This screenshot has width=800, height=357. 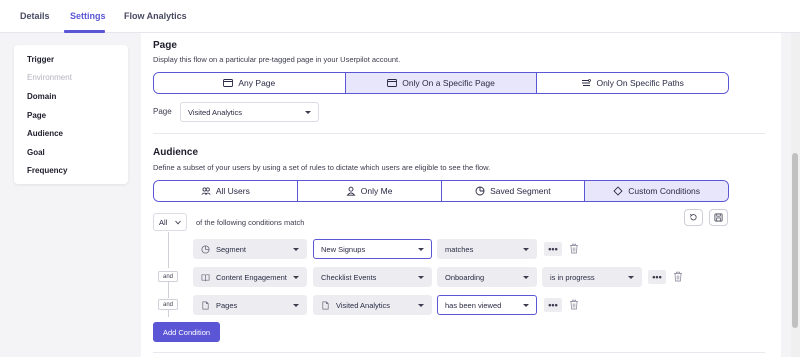 I want to click on condition-value: Checklist Events, so click(x=349, y=277).